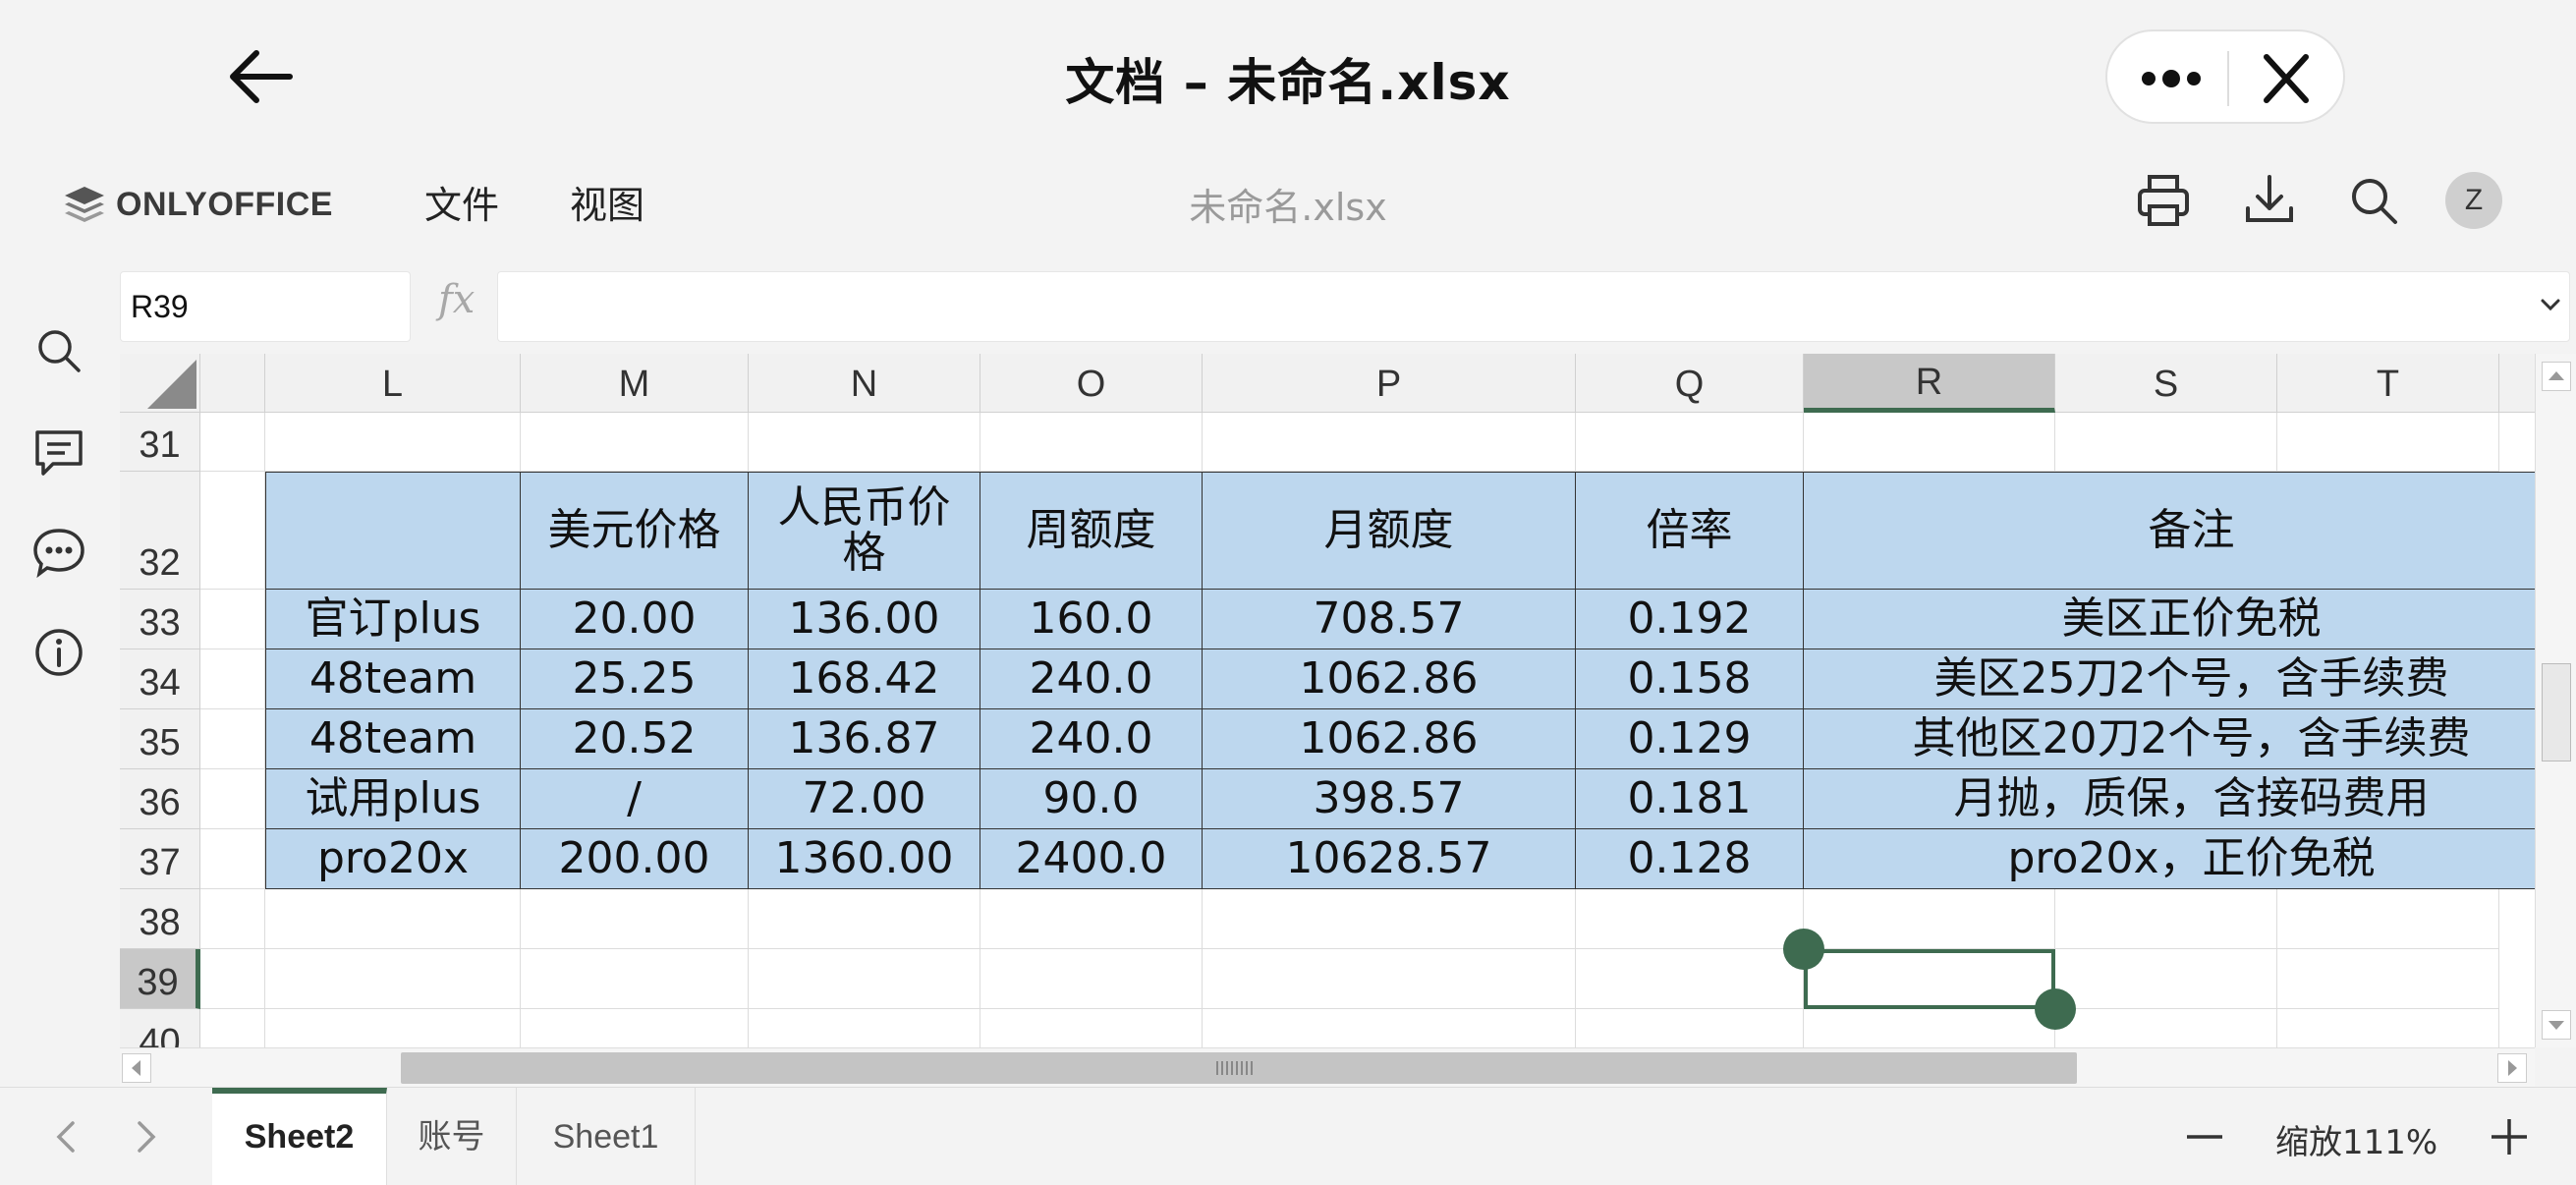 The width and height of the screenshot is (2576, 1185). I want to click on row-header-31: 31, so click(160, 443).